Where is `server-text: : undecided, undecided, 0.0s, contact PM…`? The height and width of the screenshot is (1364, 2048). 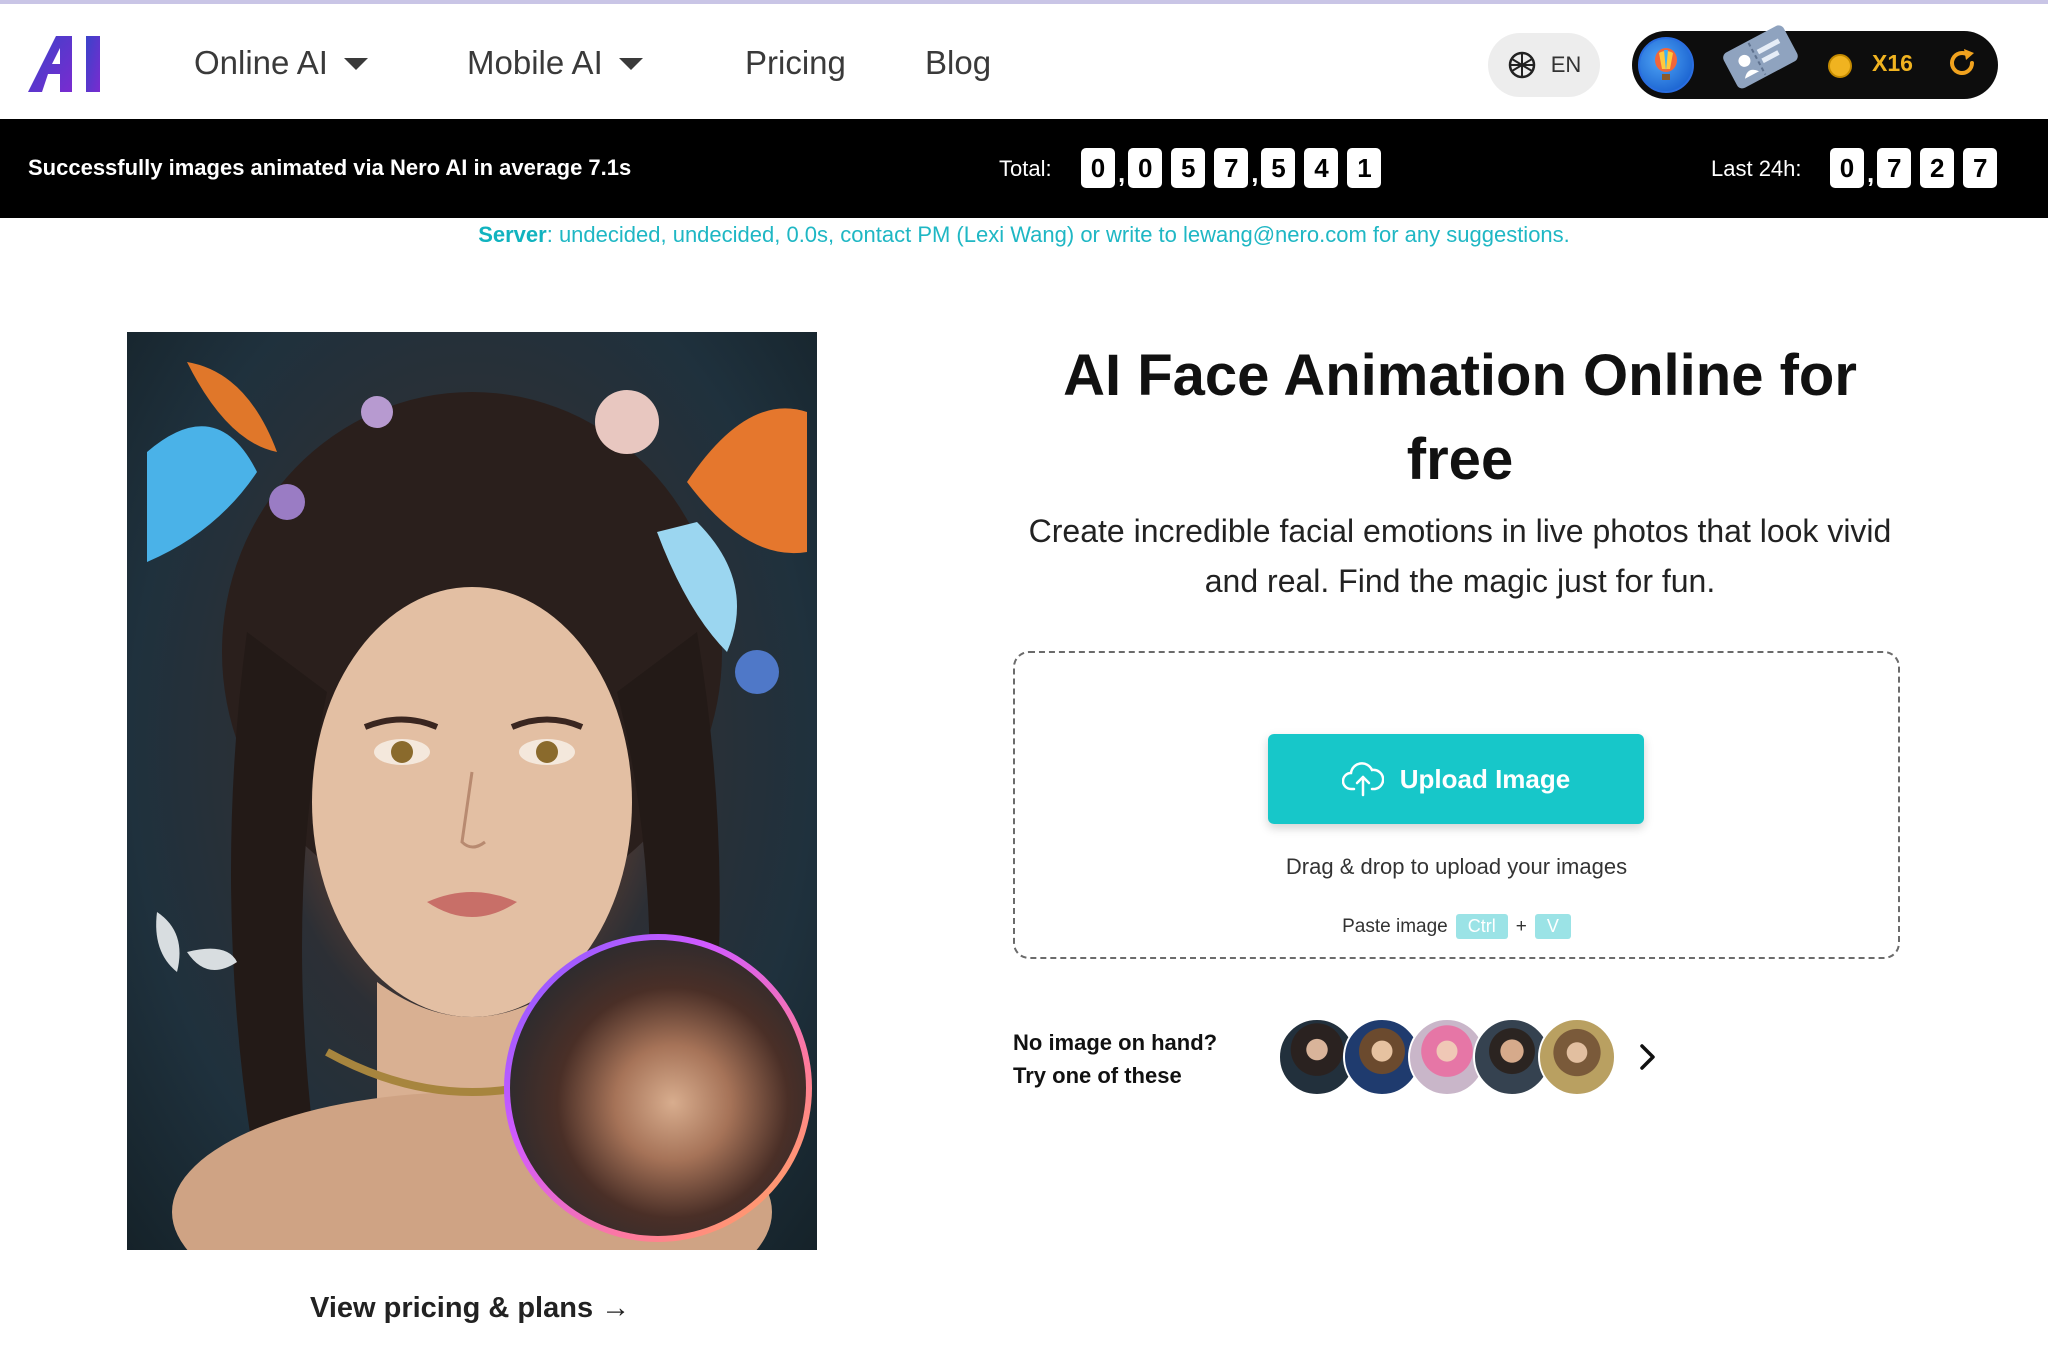
server-text: : undecided, undecided, 0.0s, contact PM… is located at coordinates (1058, 234).